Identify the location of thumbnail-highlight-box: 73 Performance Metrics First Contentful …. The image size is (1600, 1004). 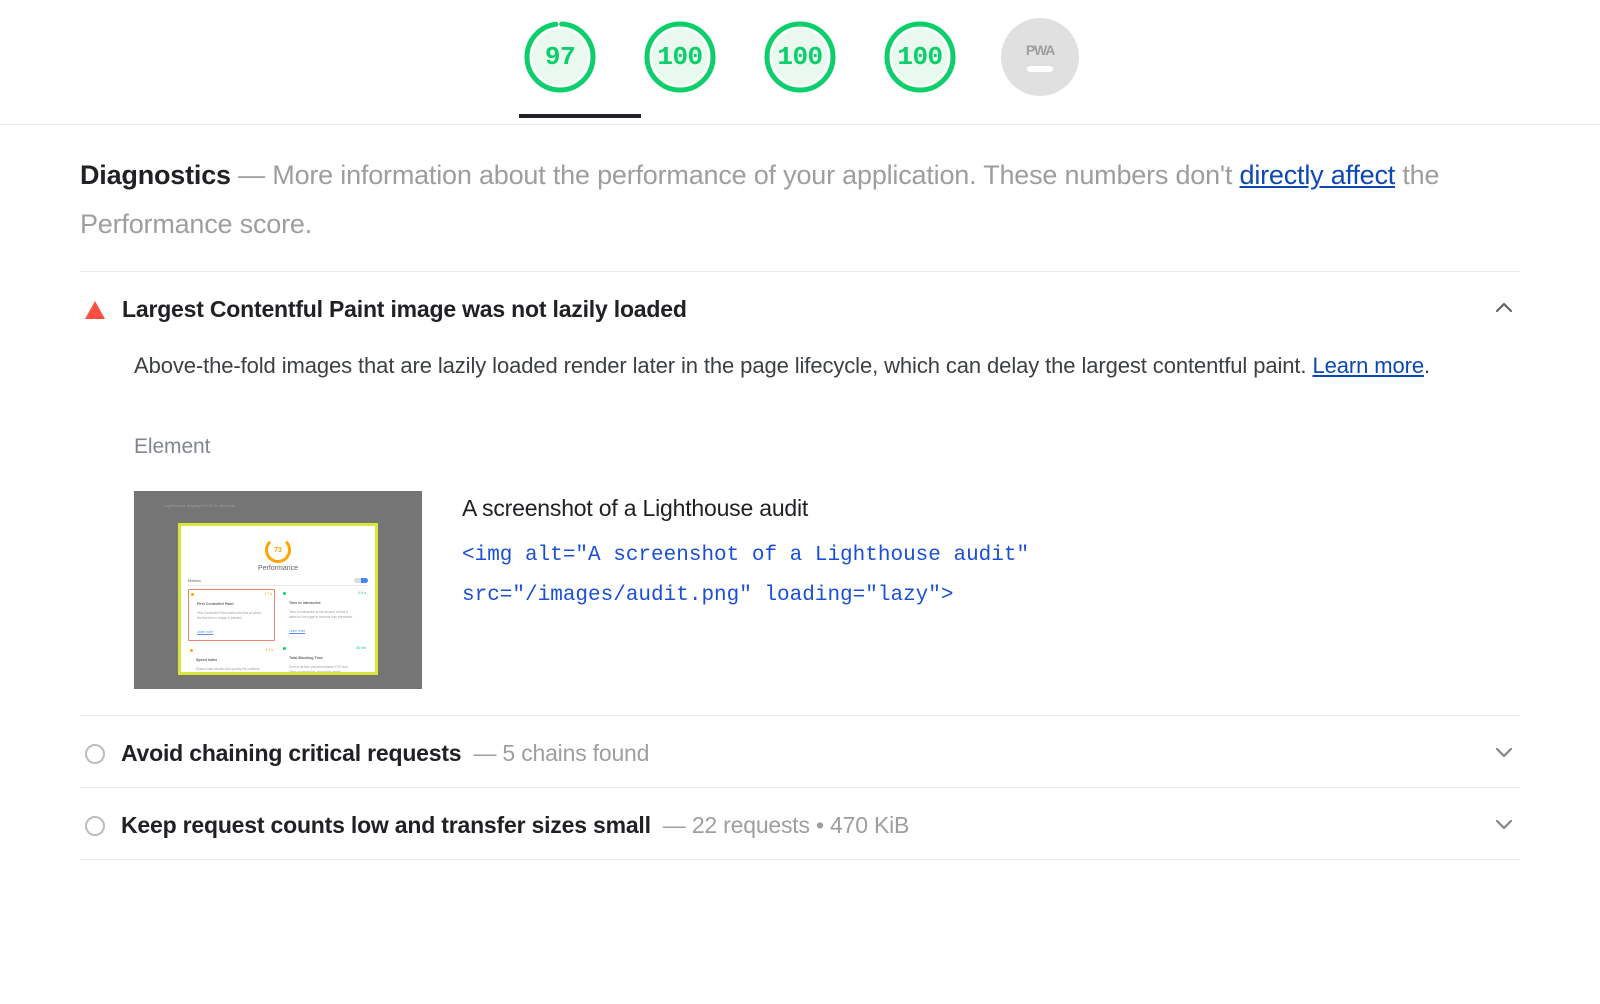
(278, 599).